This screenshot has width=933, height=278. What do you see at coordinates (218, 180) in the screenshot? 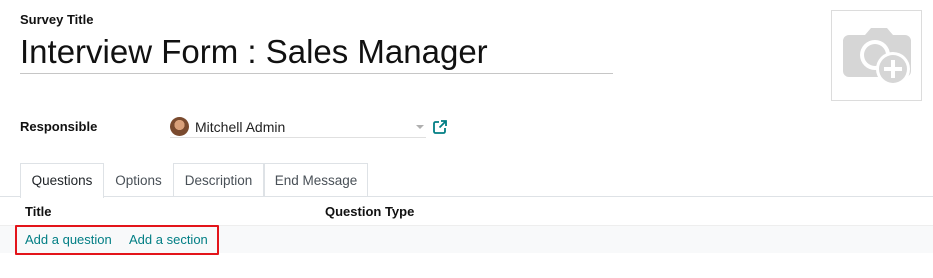
I see `tab-description: Description` at bounding box center [218, 180].